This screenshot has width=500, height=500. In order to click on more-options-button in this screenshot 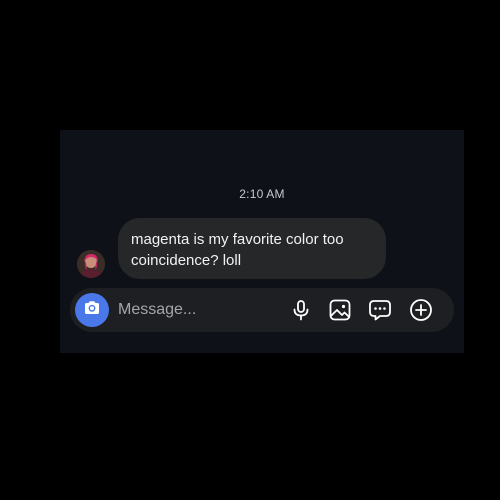, I will do `click(421, 310)`.